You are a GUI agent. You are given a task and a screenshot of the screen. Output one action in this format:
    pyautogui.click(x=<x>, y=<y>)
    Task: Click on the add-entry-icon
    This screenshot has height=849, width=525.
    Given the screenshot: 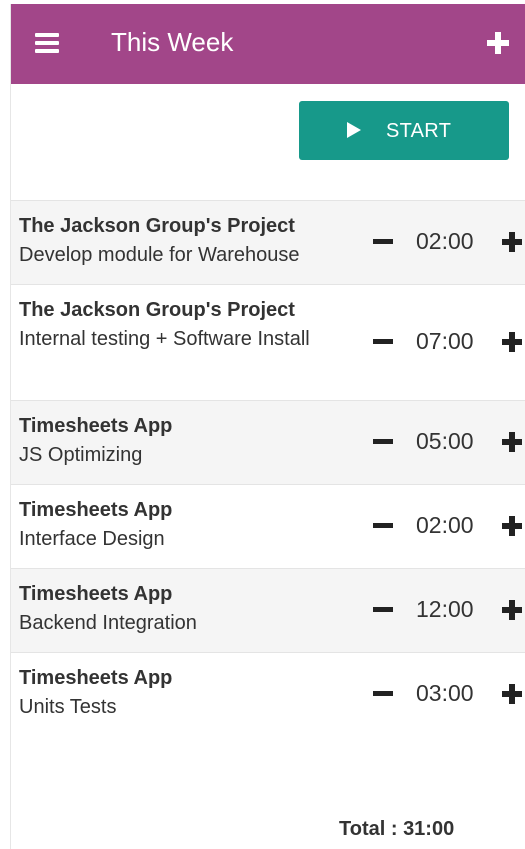 What is the action you would take?
    pyautogui.click(x=498, y=43)
    